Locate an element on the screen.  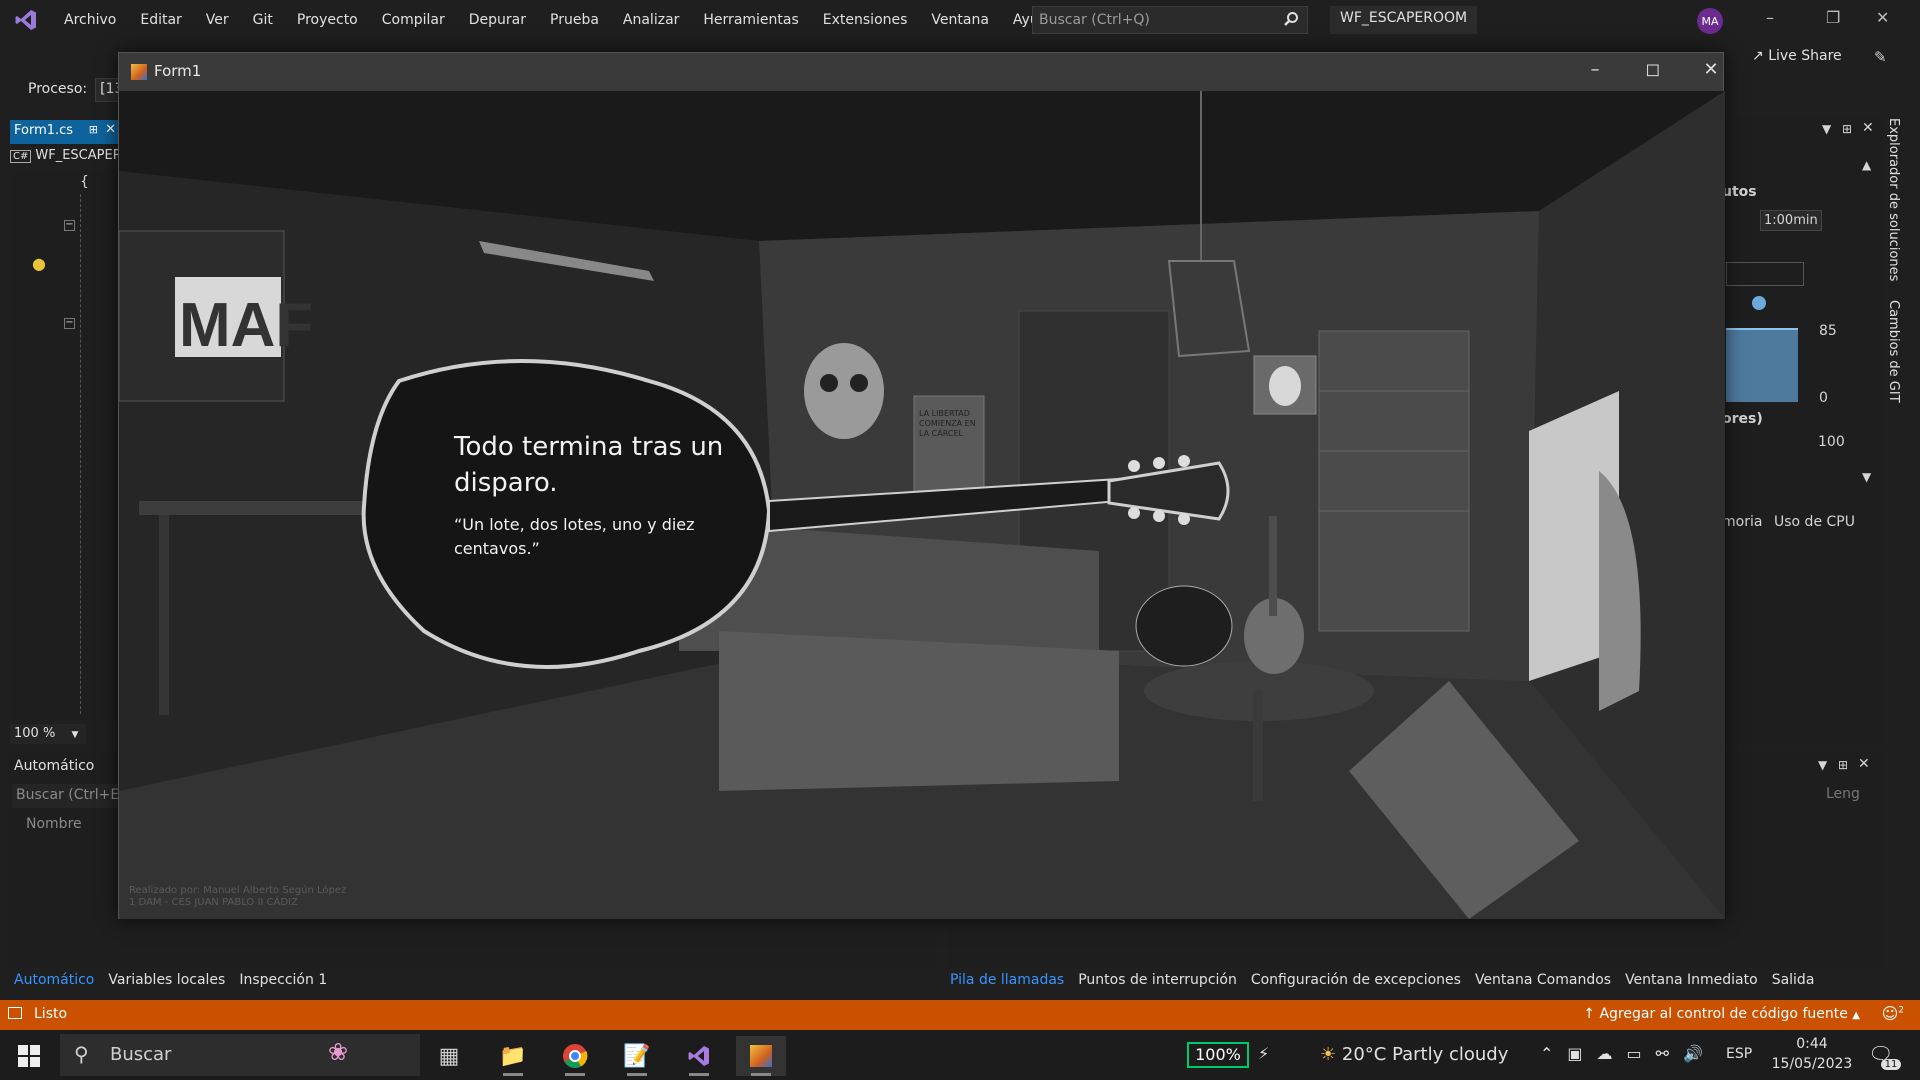
menu-prueba: Prueba is located at coordinates (574, 20).